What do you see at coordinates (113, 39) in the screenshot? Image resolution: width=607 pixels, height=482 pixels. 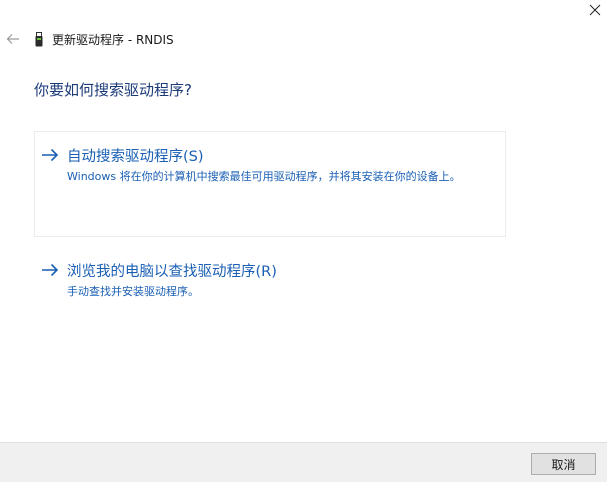 I see `window-title: 更新驱动程序 - RNDIS` at bounding box center [113, 39].